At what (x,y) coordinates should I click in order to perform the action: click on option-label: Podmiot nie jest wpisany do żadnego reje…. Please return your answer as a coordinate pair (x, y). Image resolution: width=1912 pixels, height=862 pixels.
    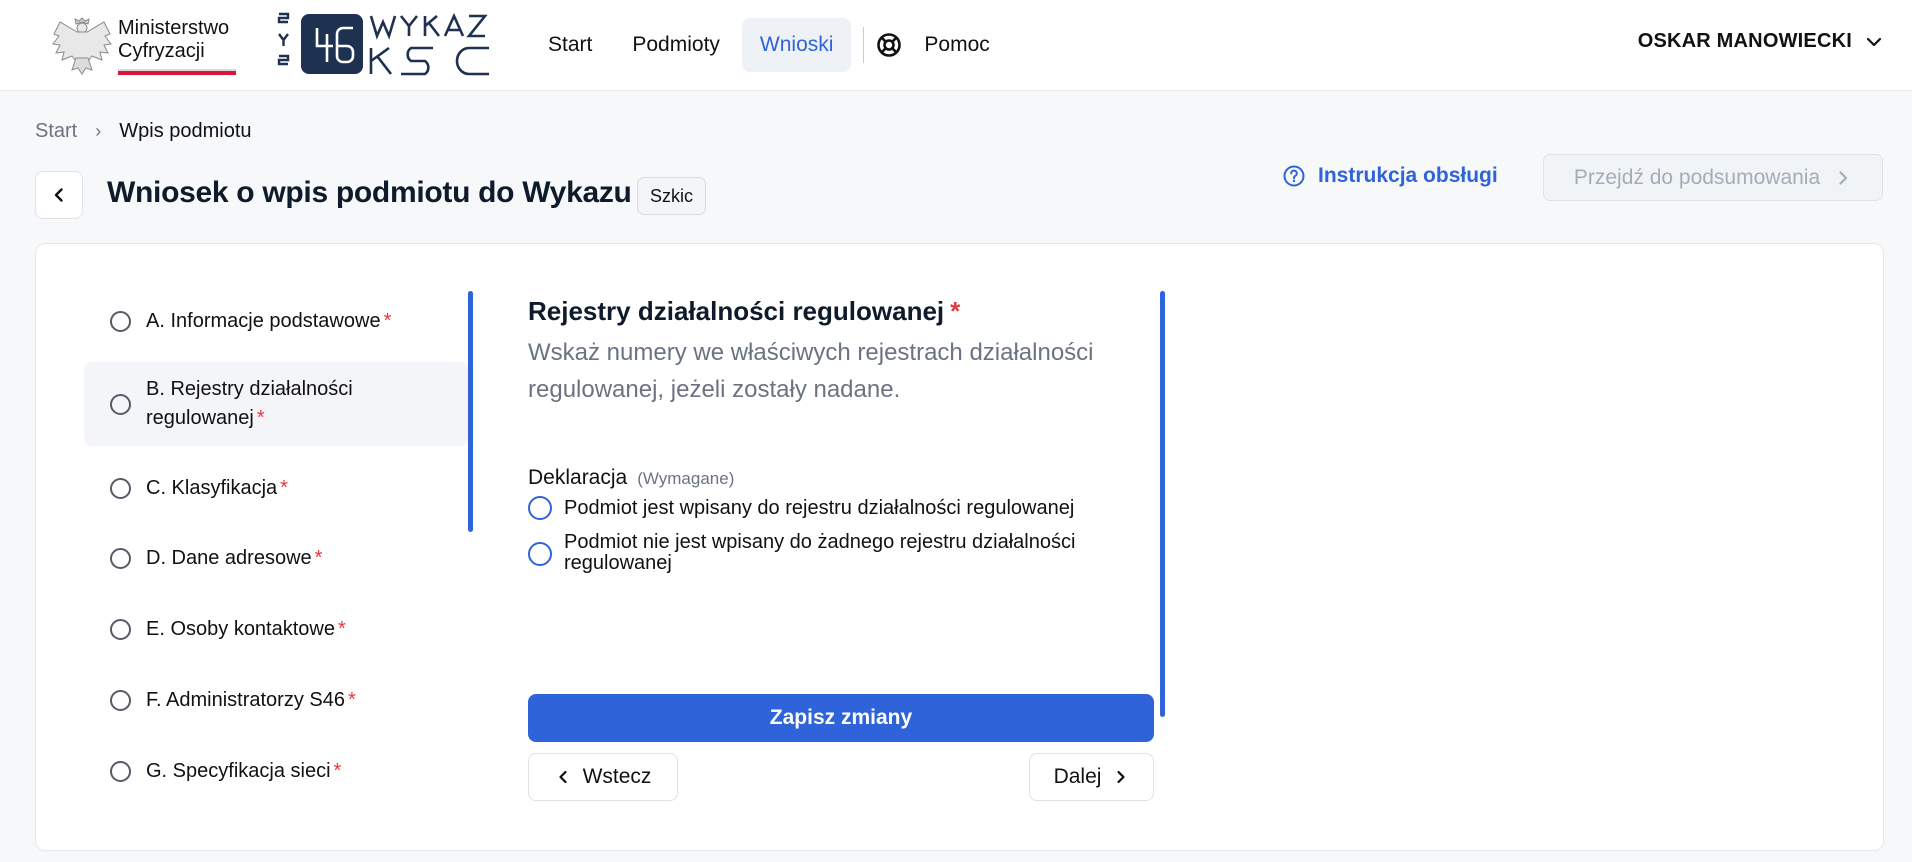
    Looking at the image, I should click on (820, 552).